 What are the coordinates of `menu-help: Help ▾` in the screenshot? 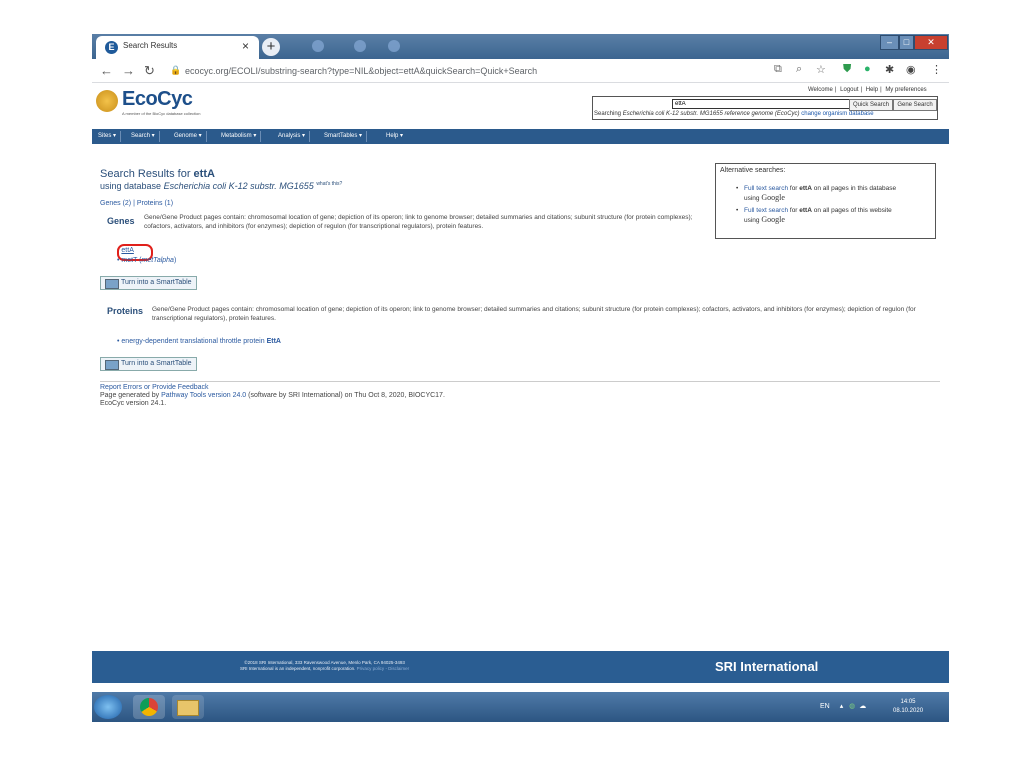 It's located at (396, 136).